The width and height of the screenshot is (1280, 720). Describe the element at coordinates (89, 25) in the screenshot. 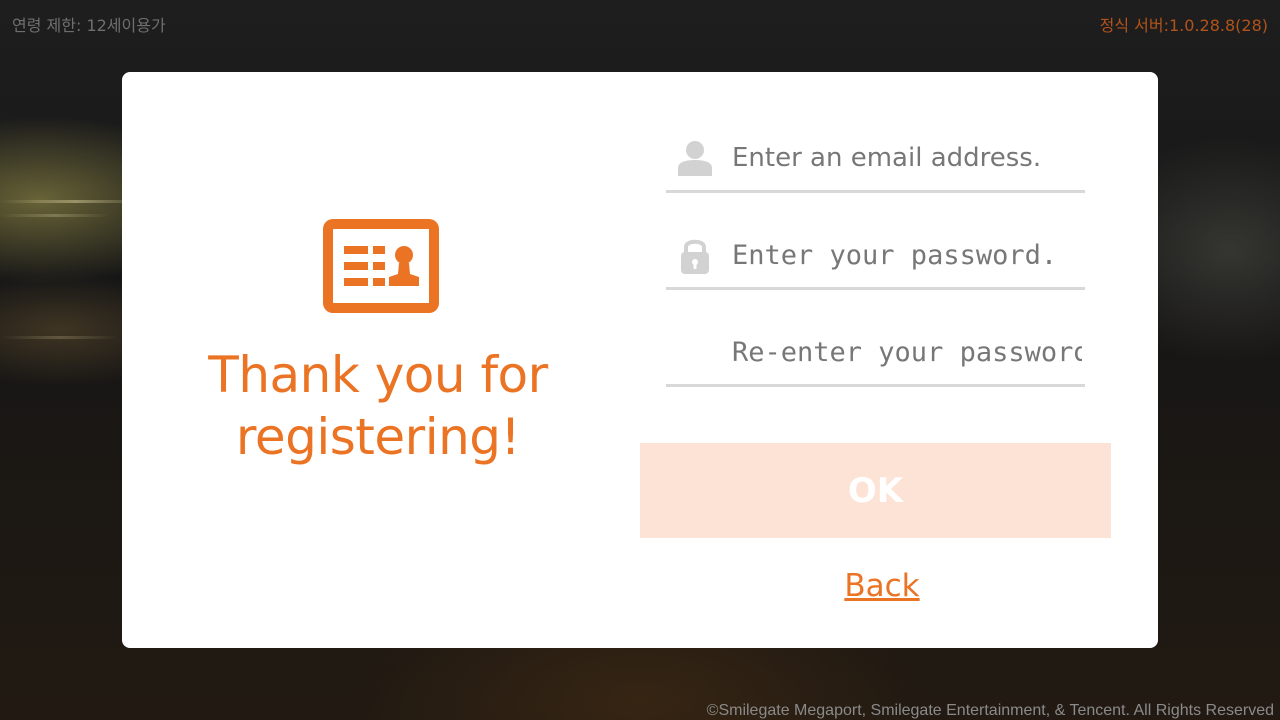

I see `age-rating-label: 연령 제한: 12세이용가` at that location.